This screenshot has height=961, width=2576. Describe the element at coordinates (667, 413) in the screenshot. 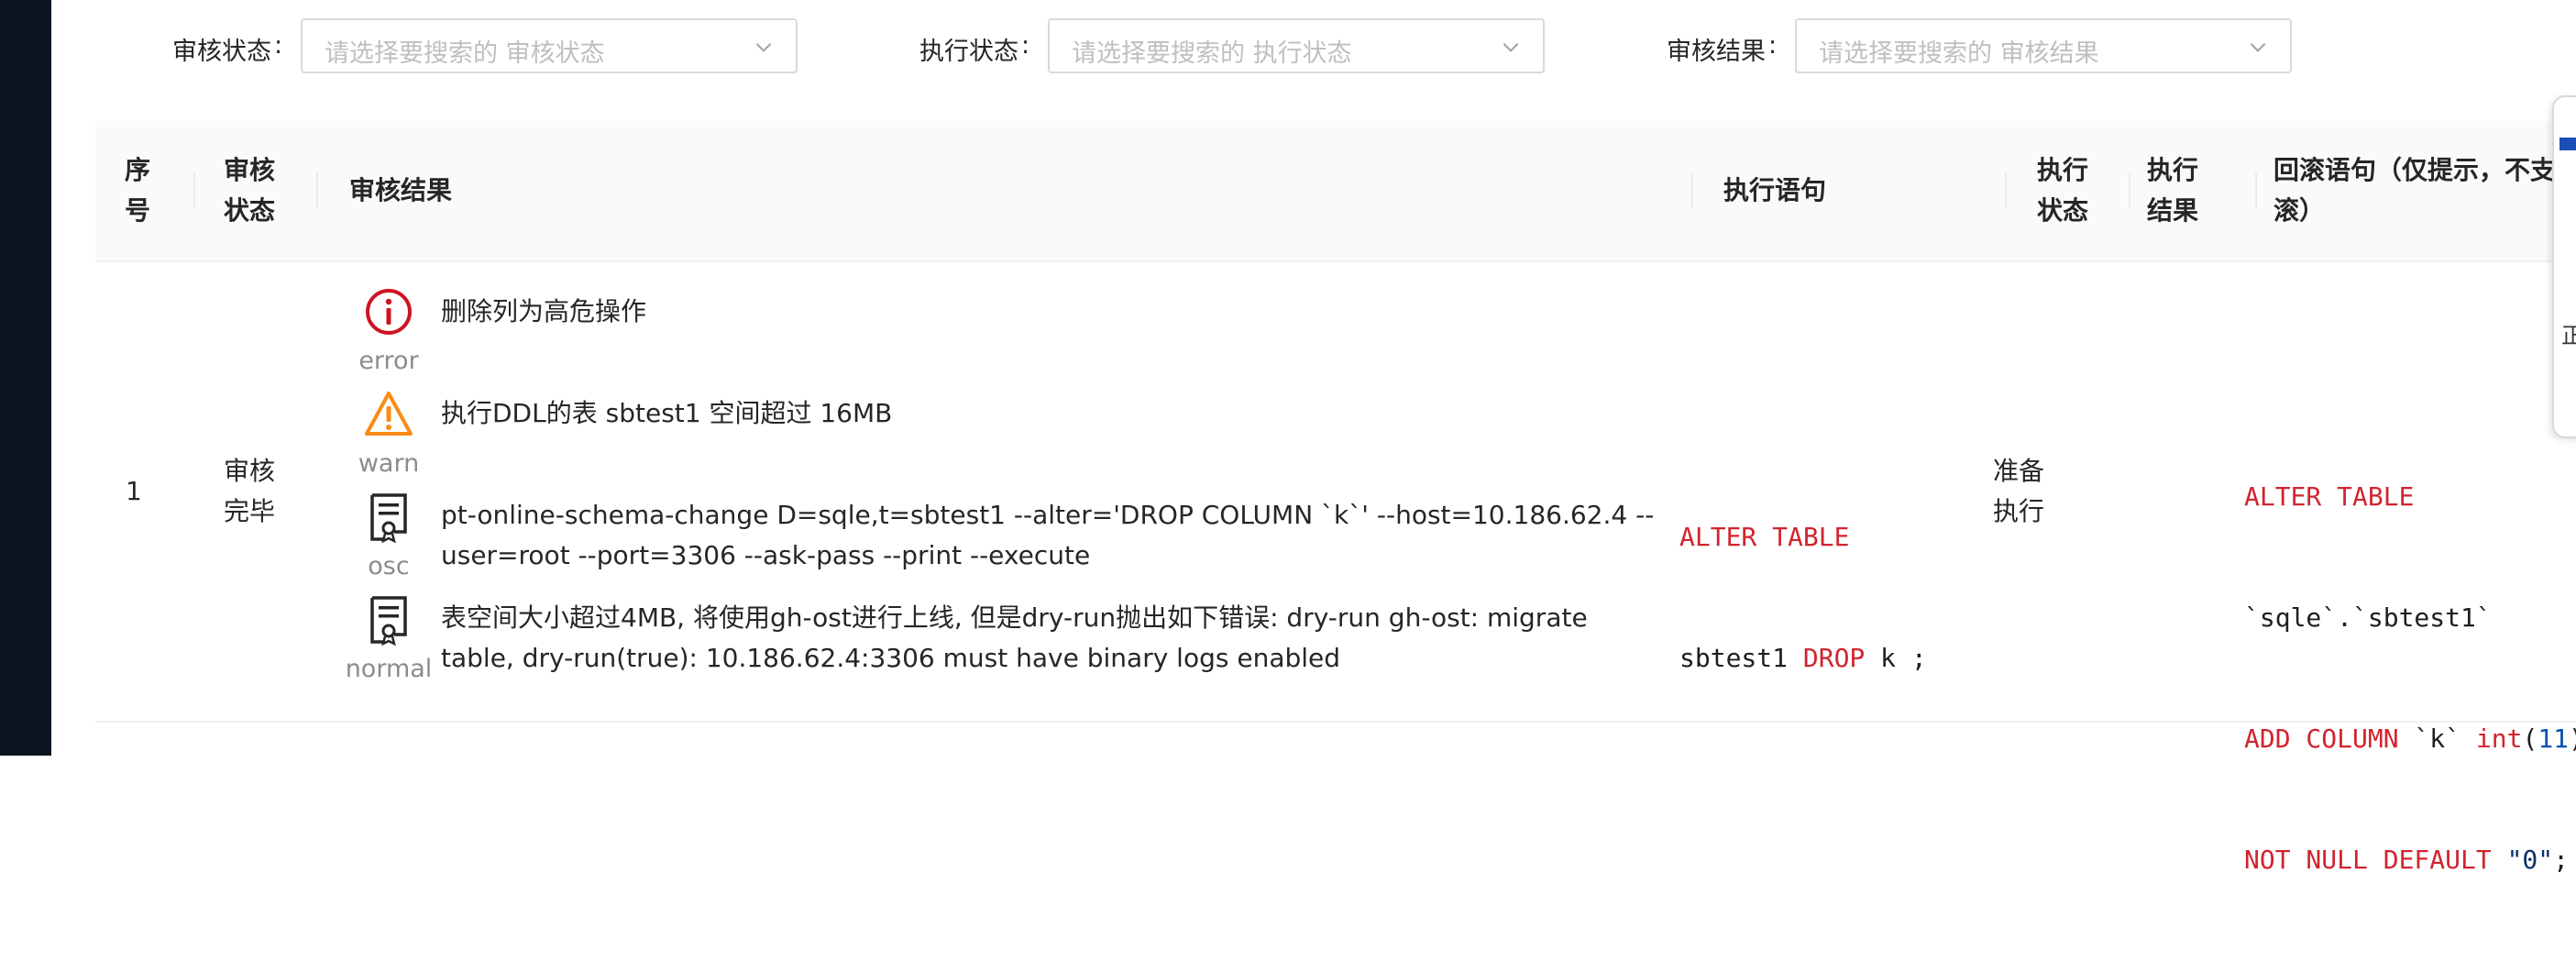

I see `audit-message: 执行DDL的表 sbtest1 空间超过 16MB` at that location.